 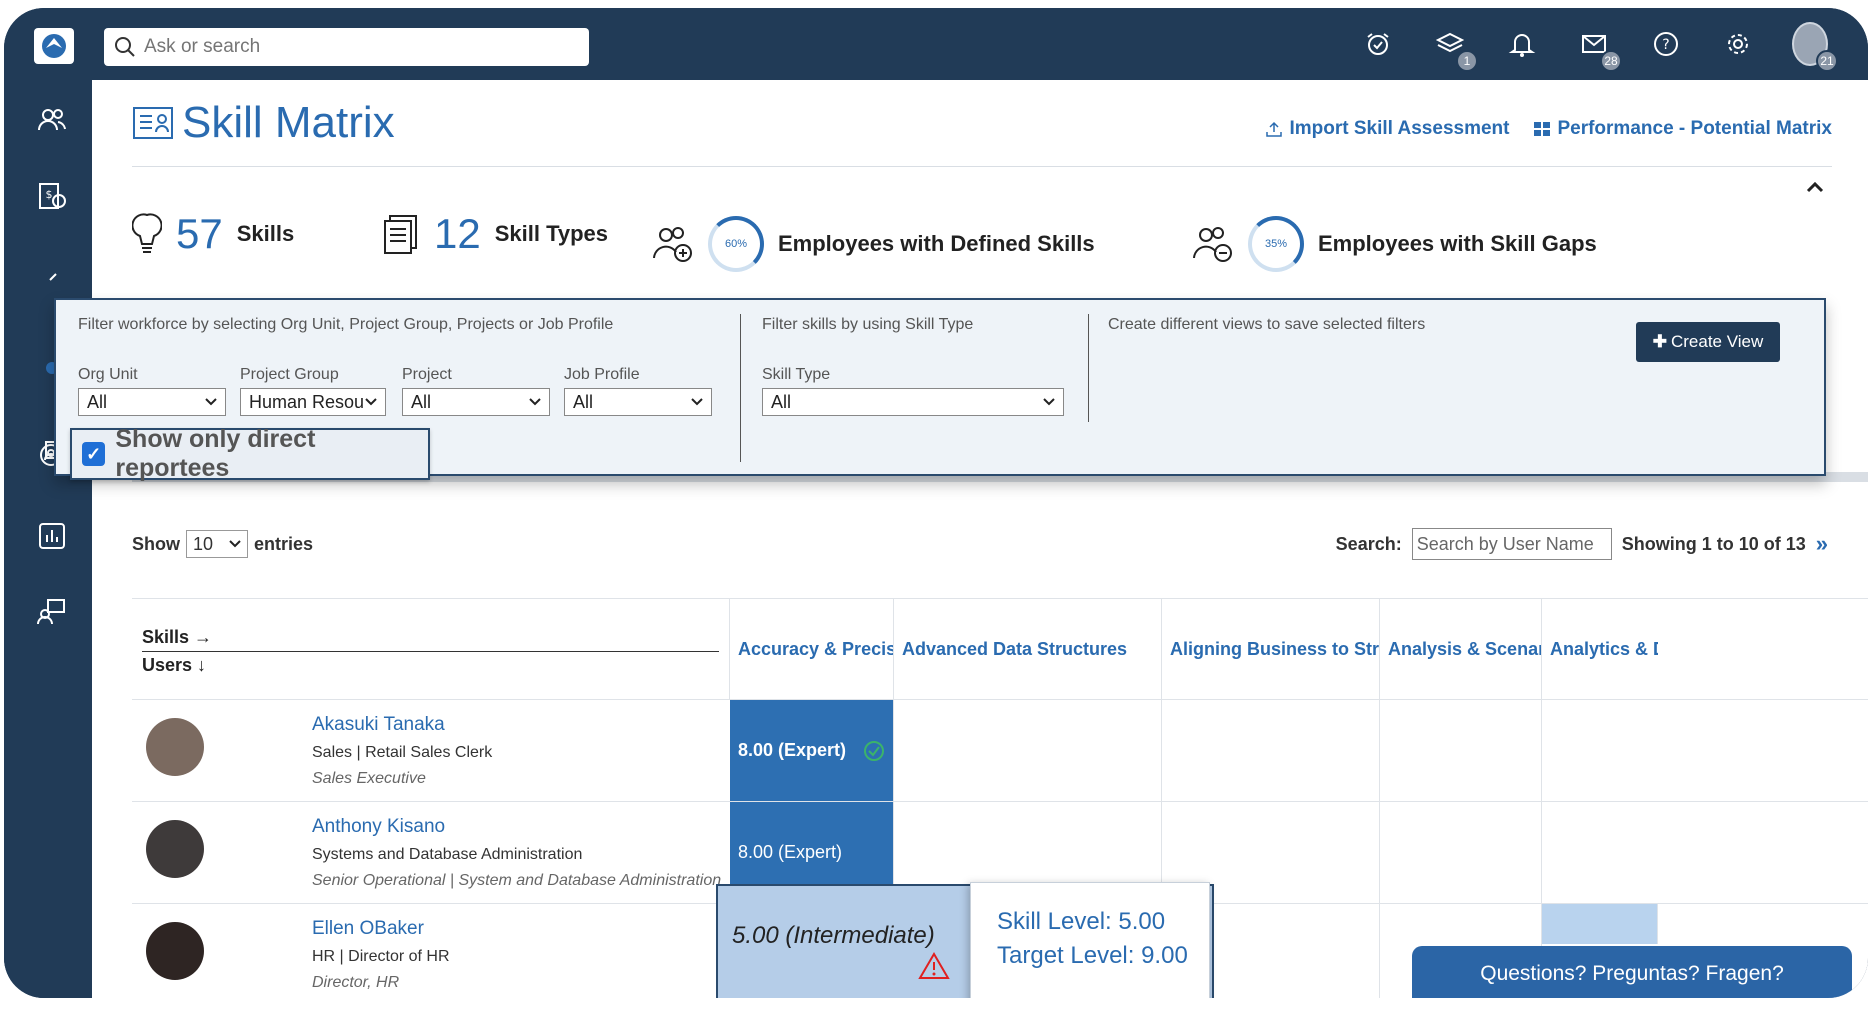 I want to click on app-logo, so click(x=54, y=46).